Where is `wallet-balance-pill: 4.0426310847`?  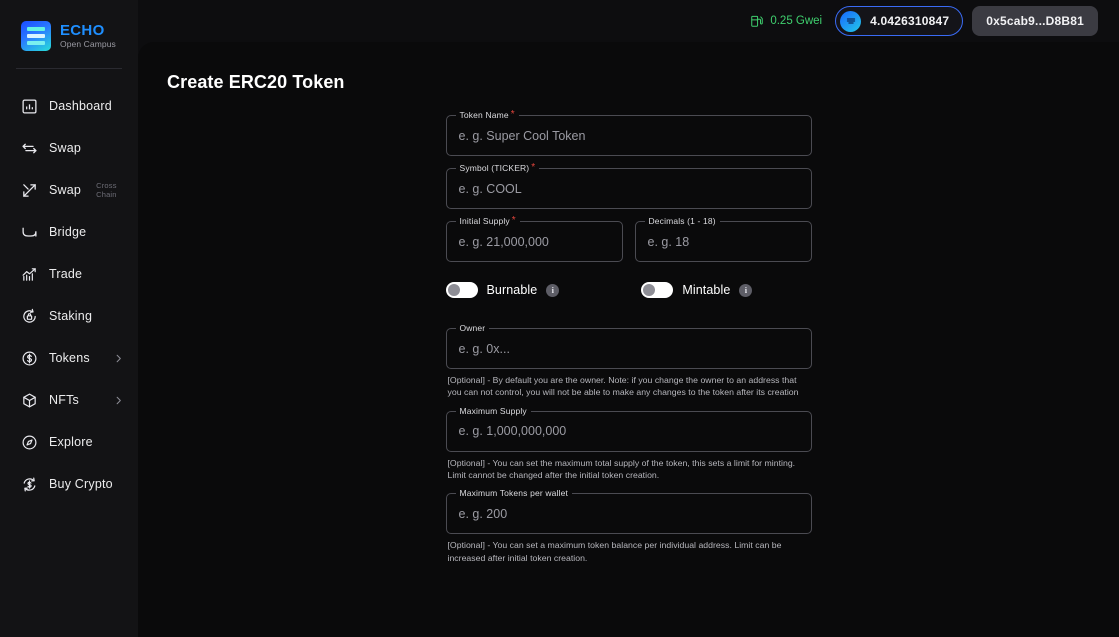
wallet-balance-pill: 4.0426310847 is located at coordinates (899, 21).